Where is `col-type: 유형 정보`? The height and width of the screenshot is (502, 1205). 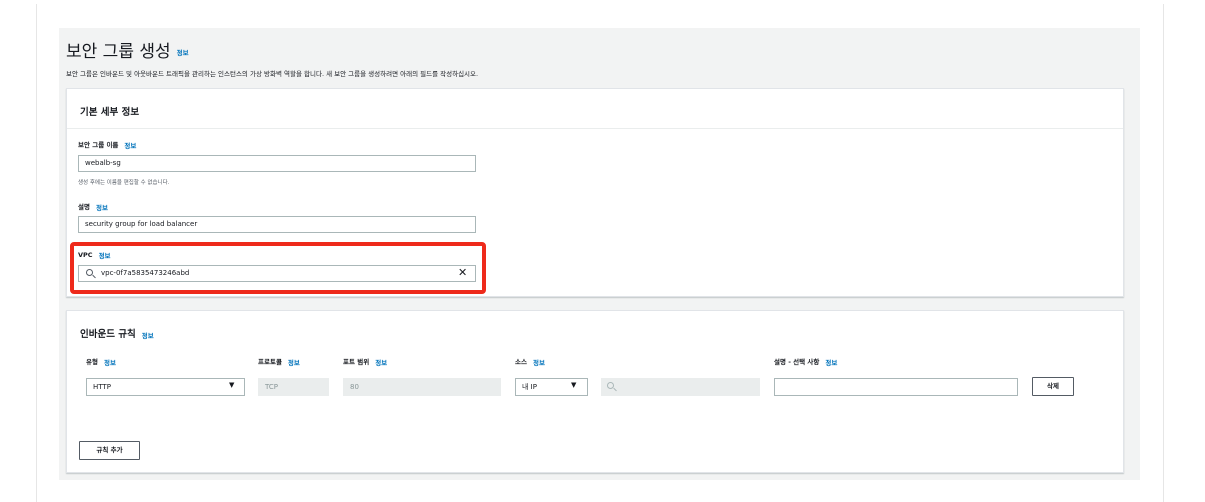 col-type: 유형 정보 is located at coordinates (101, 361).